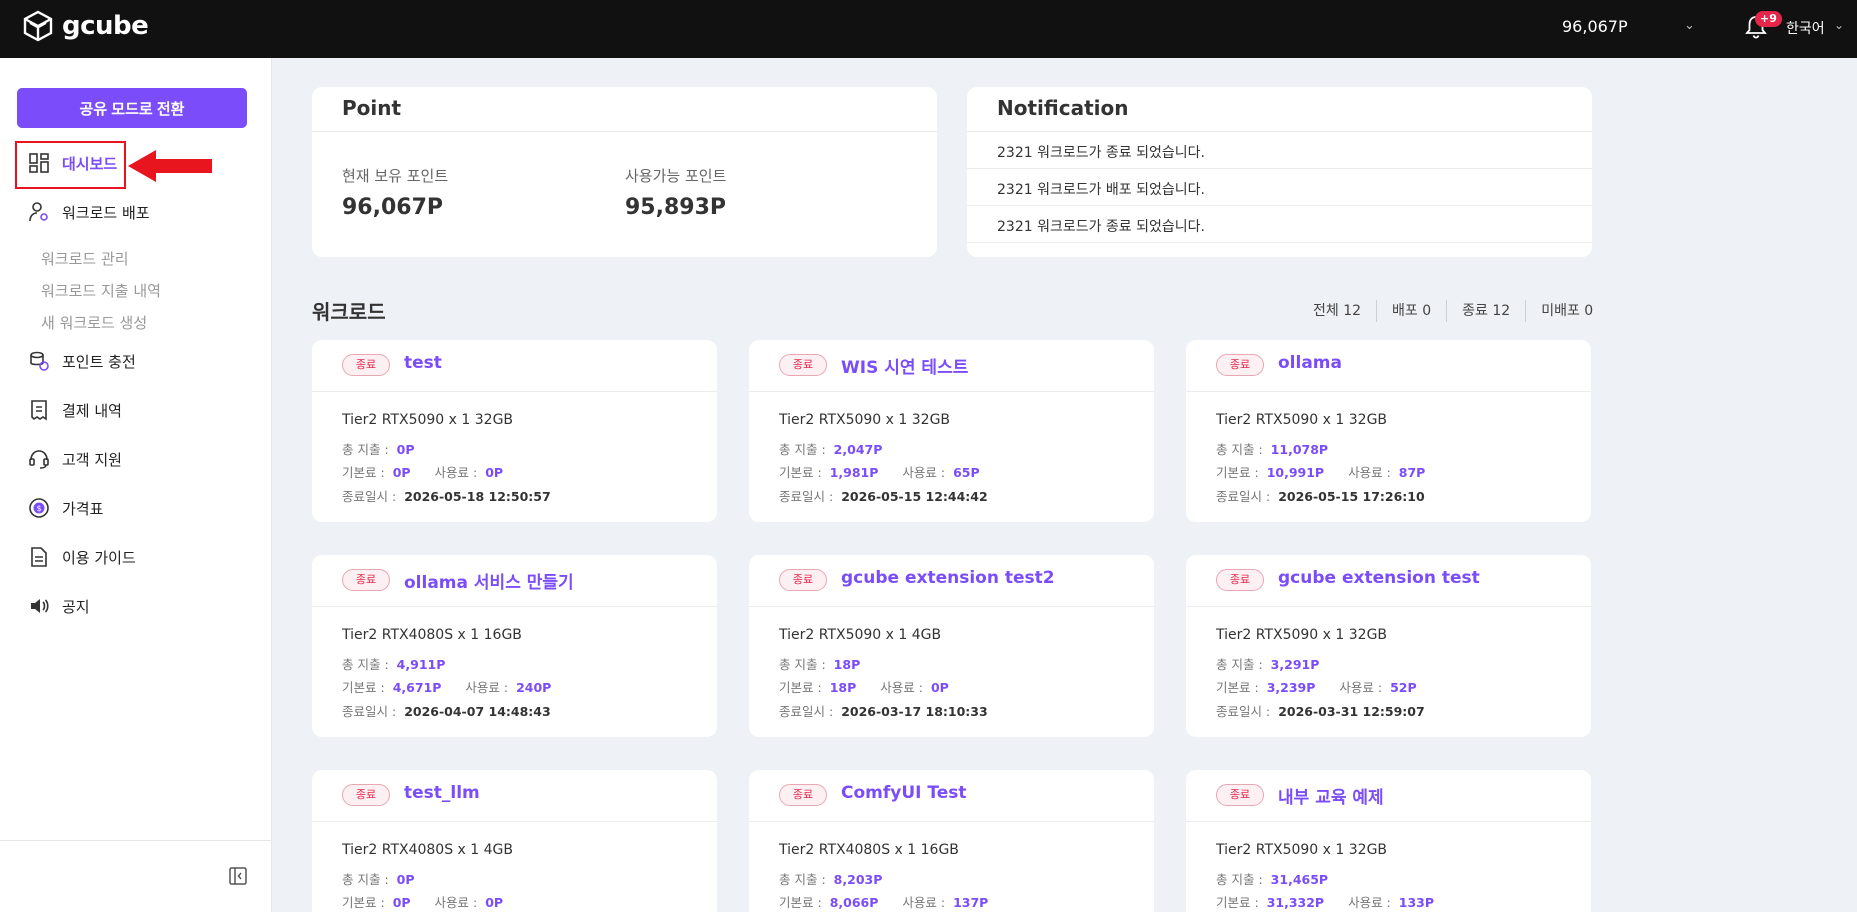 Image resolution: width=1857 pixels, height=912 pixels. I want to click on share-mode-button: 공유 모드로 전환, so click(132, 108).